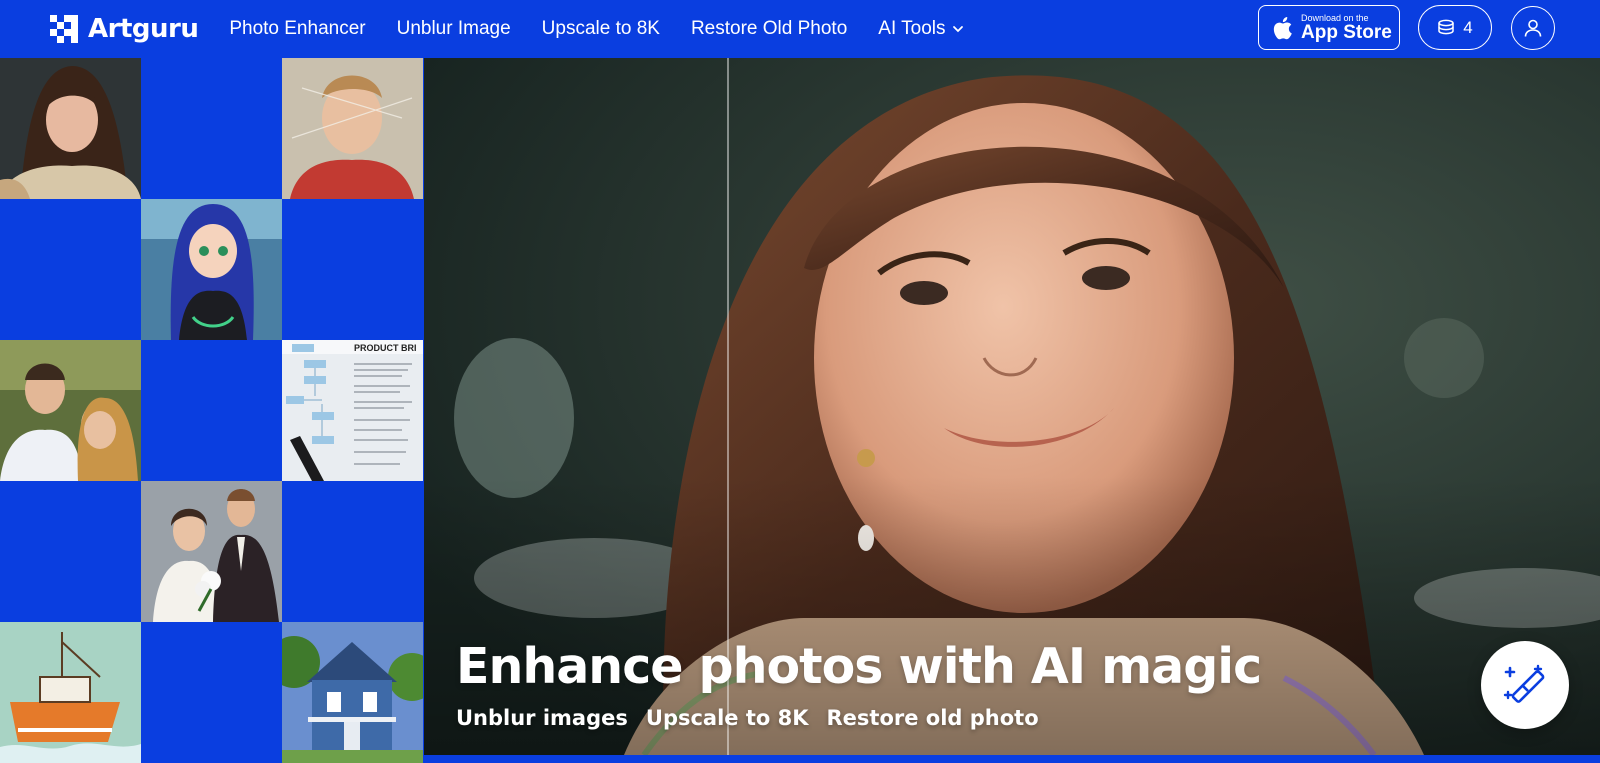 The image size is (1600, 763). I want to click on hero-link-unblur-images: Unblur images, so click(542, 718).